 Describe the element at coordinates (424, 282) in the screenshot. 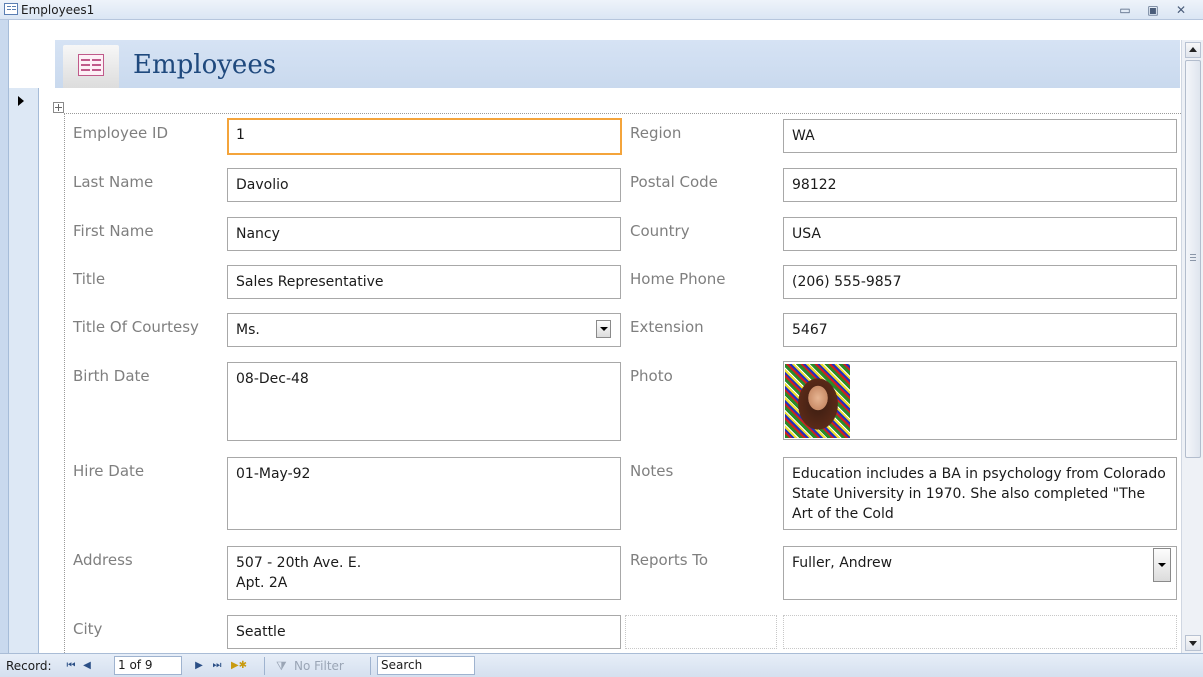

I see `title-field: Sales Representative` at that location.